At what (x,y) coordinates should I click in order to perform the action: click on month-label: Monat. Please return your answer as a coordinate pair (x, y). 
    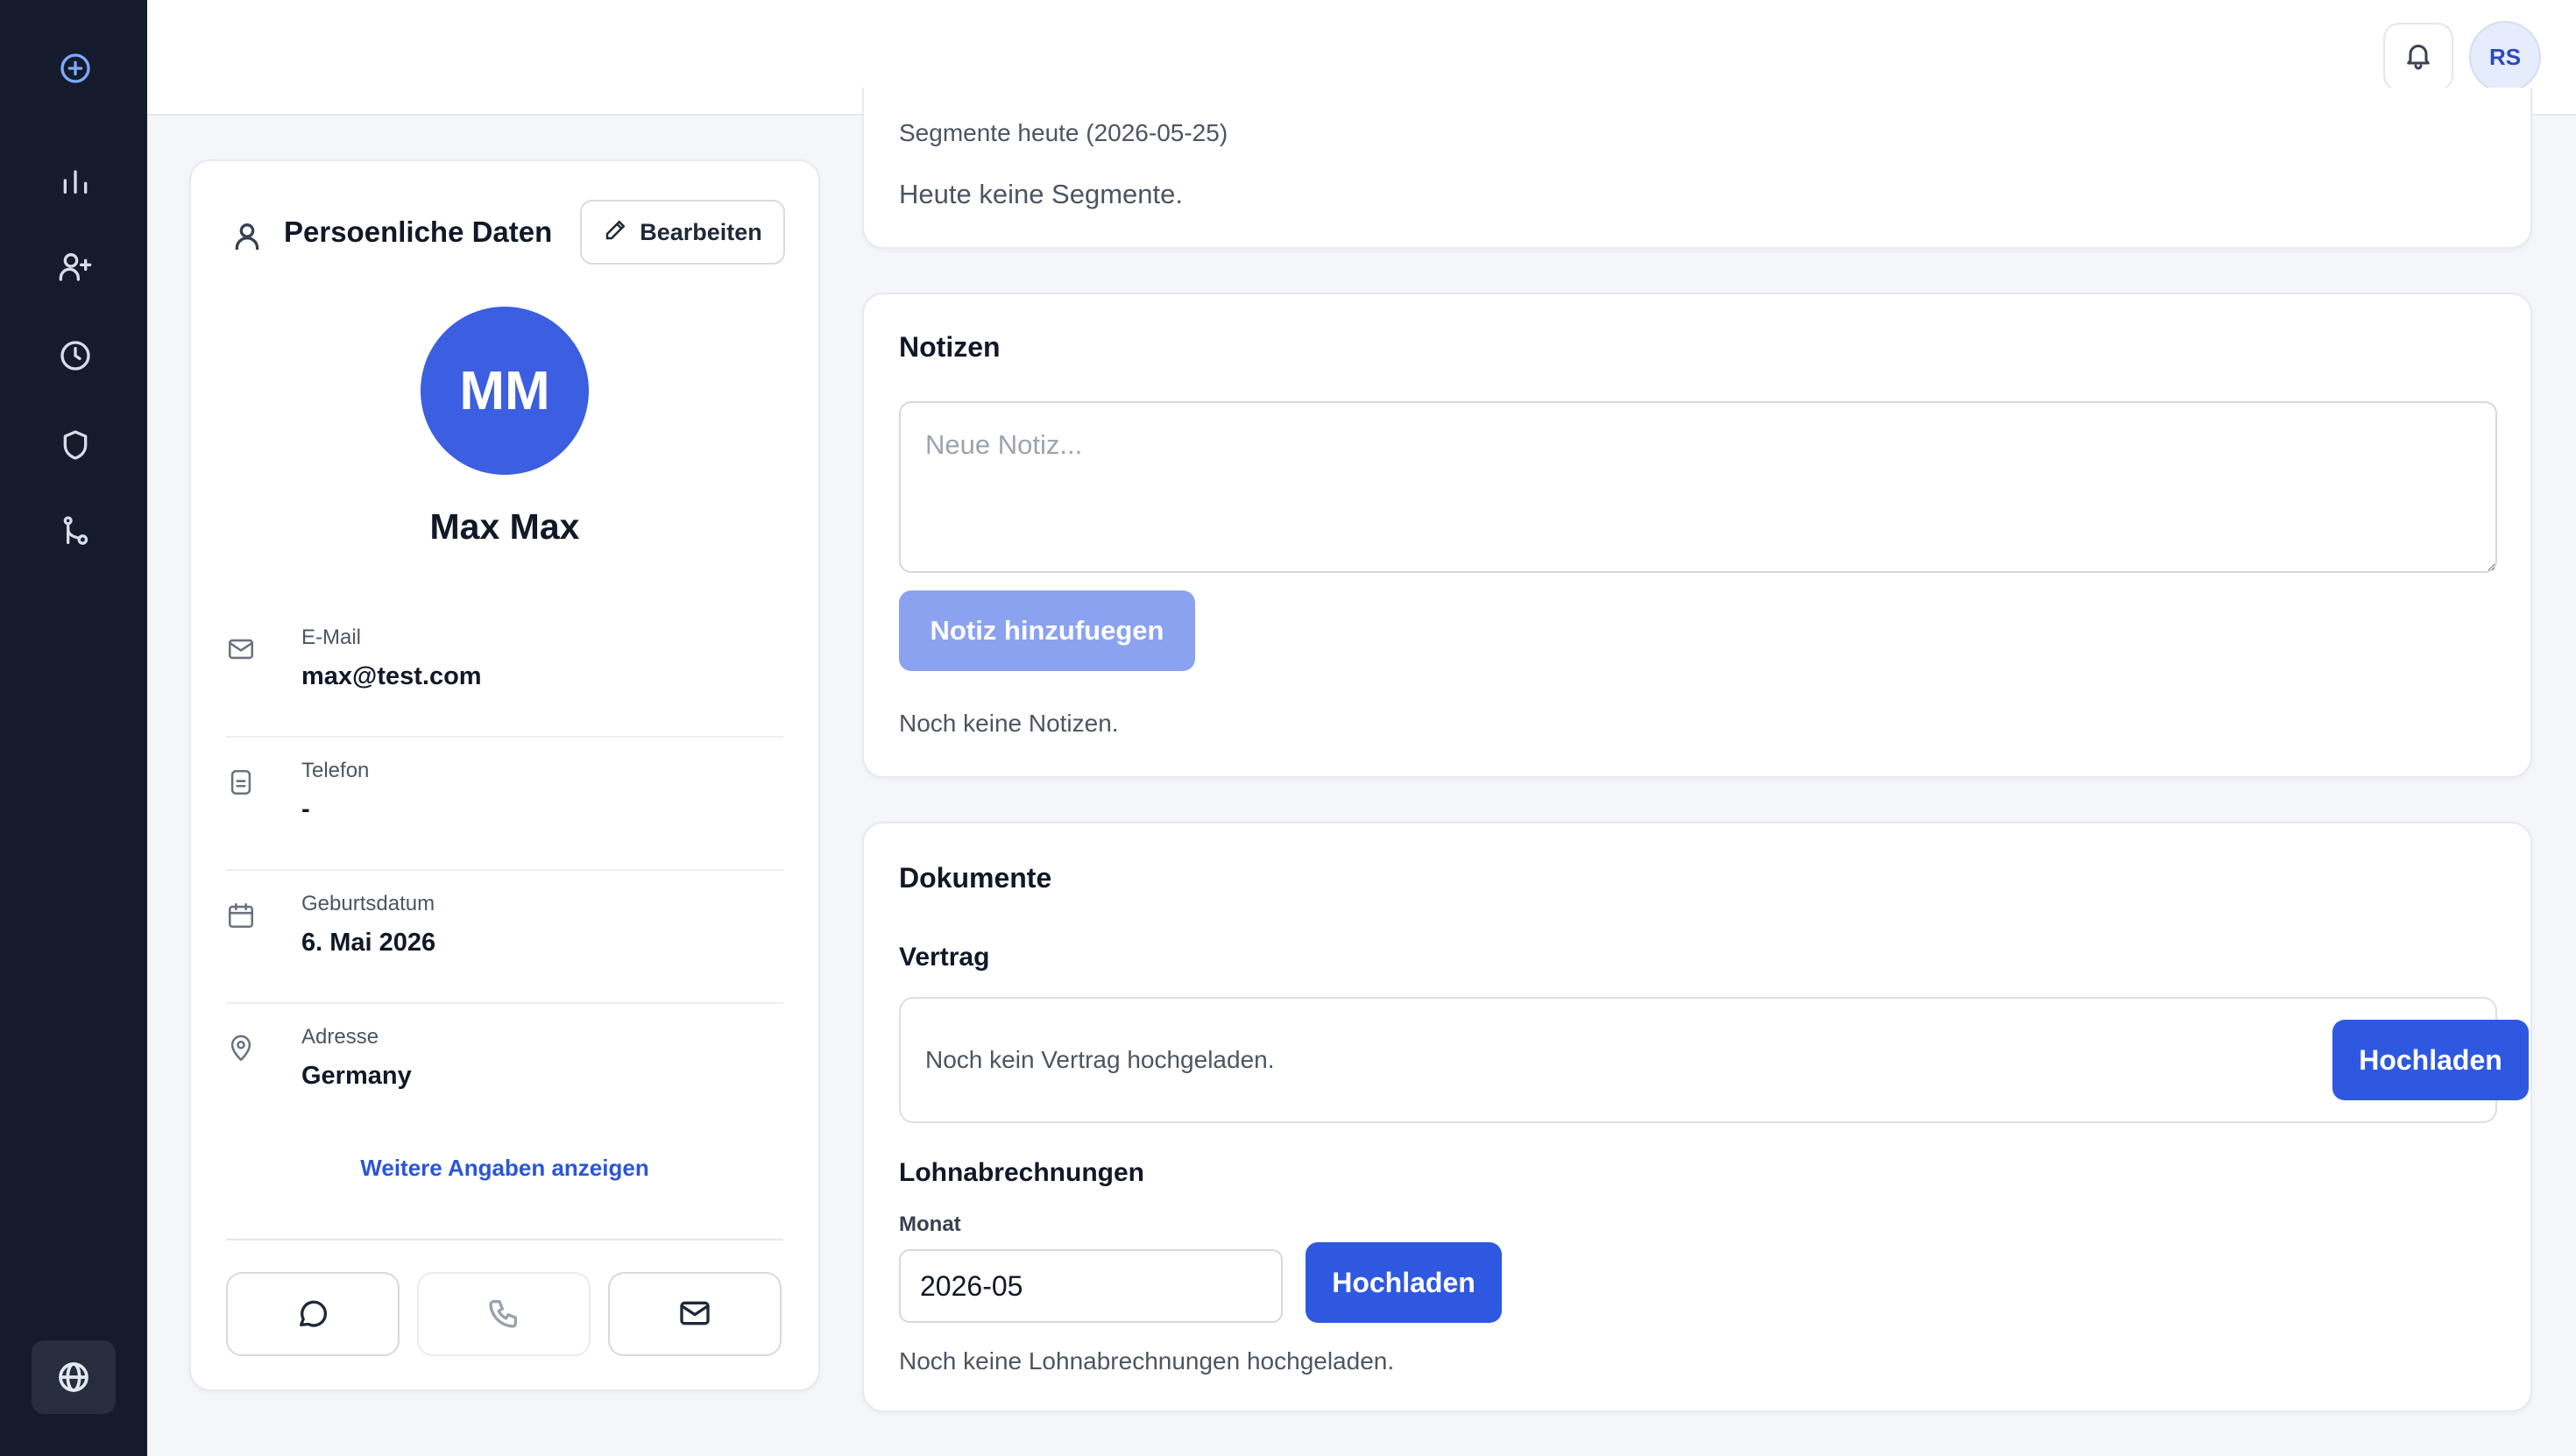
    Looking at the image, I should click on (930, 1224).